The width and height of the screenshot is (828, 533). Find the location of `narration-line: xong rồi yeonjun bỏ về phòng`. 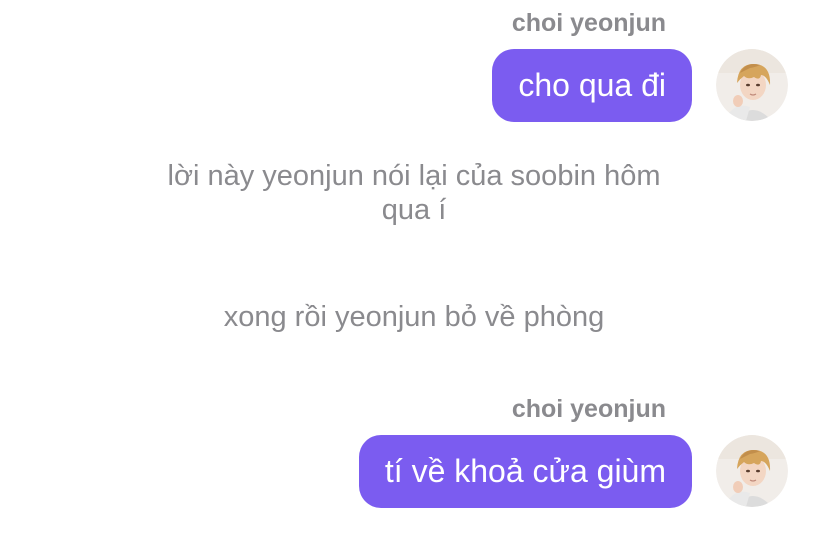

narration-line: xong rồi yeonjun bỏ về phòng is located at coordinates (414, 317).